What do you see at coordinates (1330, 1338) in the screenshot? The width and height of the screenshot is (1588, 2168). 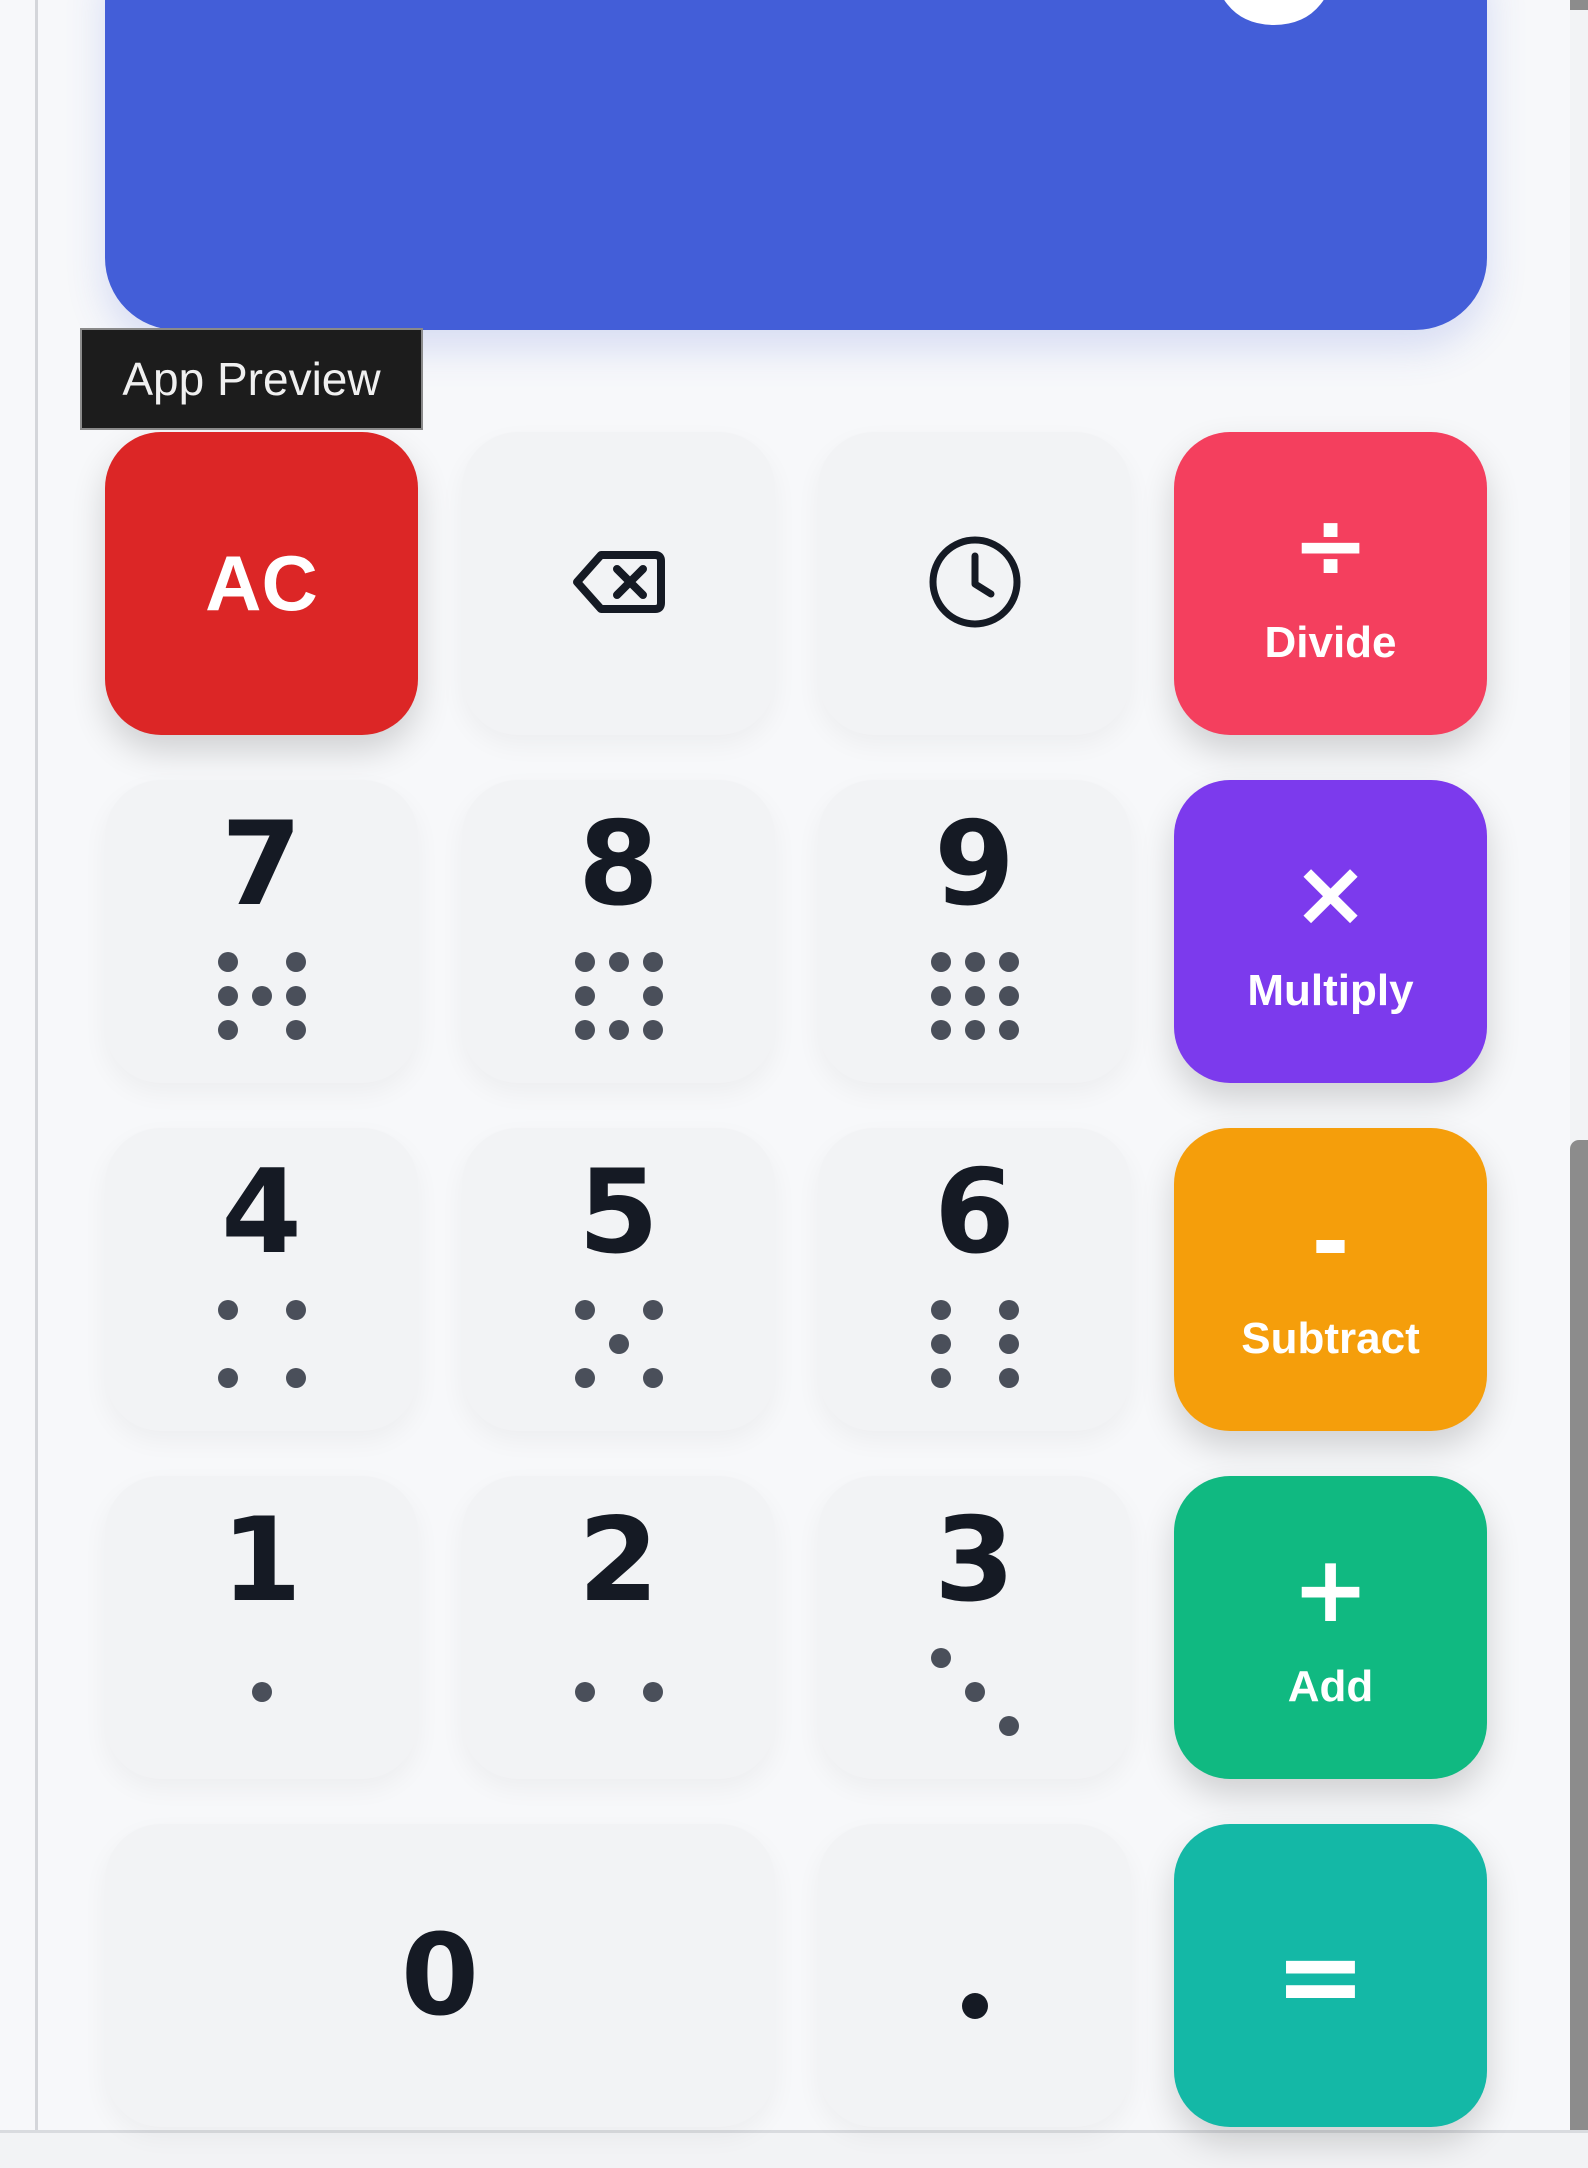 I see `subtract-label: Subtract` at bounding box center [1330, 1338].